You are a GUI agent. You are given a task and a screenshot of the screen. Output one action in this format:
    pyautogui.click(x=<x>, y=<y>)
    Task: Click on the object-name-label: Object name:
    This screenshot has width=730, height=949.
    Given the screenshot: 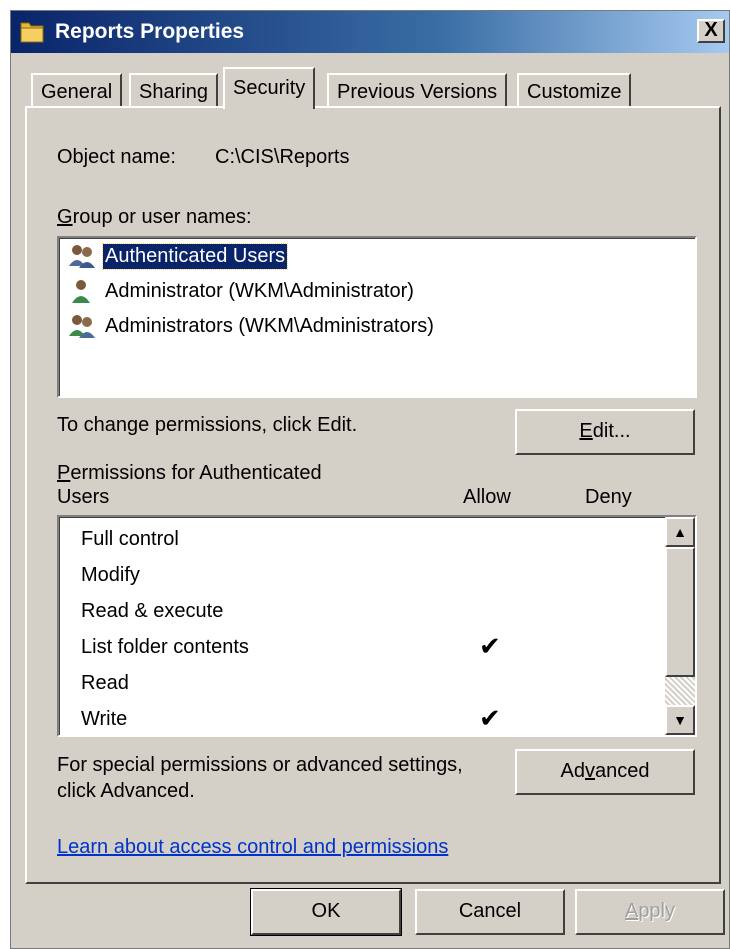 What is the action you would take?
    pyautogui.click(x=116, y=157)
    